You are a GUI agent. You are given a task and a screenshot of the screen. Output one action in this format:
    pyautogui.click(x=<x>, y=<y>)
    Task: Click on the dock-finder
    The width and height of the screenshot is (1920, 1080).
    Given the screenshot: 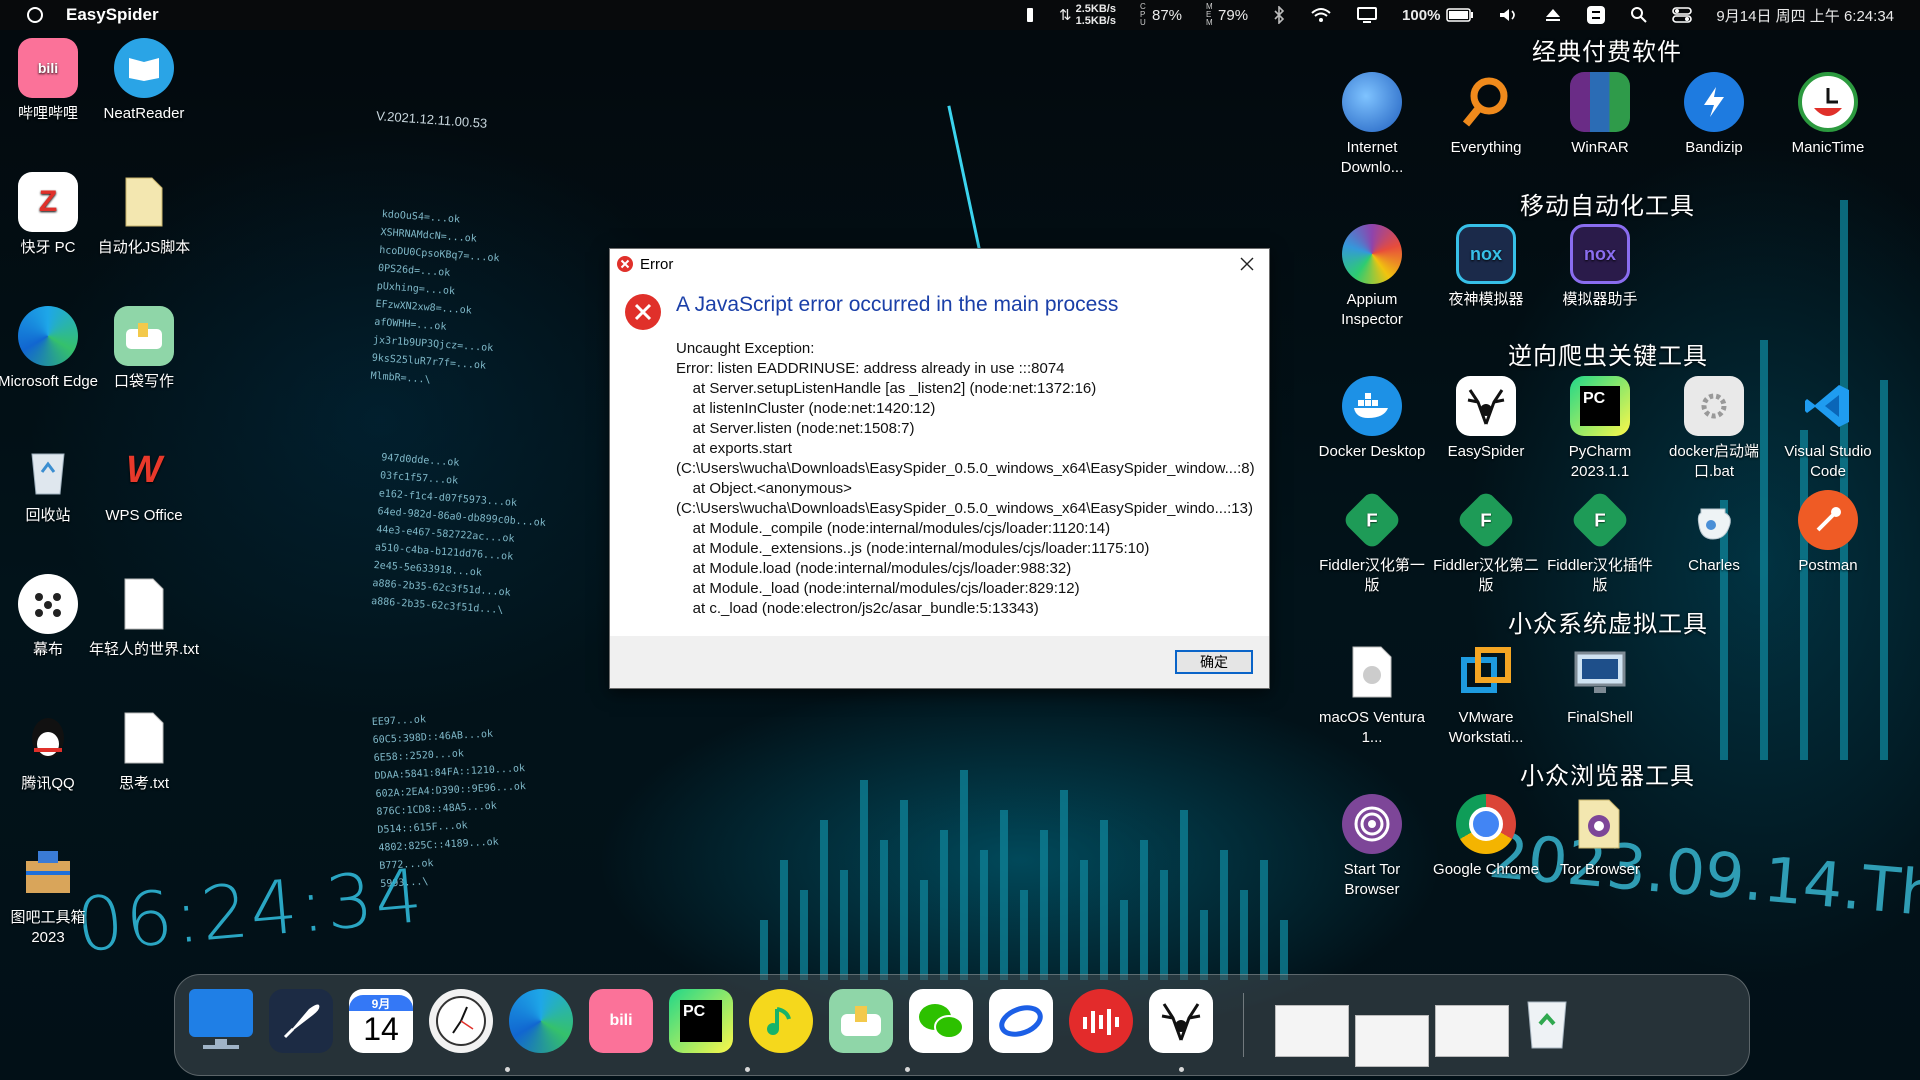 What is the action you would take?
    pyautogui.click(x=221, y=1021)
    